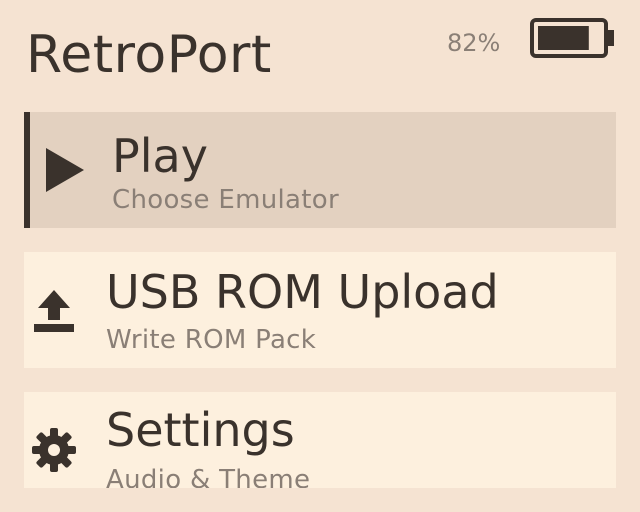  I want to click on menu-item-subtitle: Choose Emulator, so click(225, 200).